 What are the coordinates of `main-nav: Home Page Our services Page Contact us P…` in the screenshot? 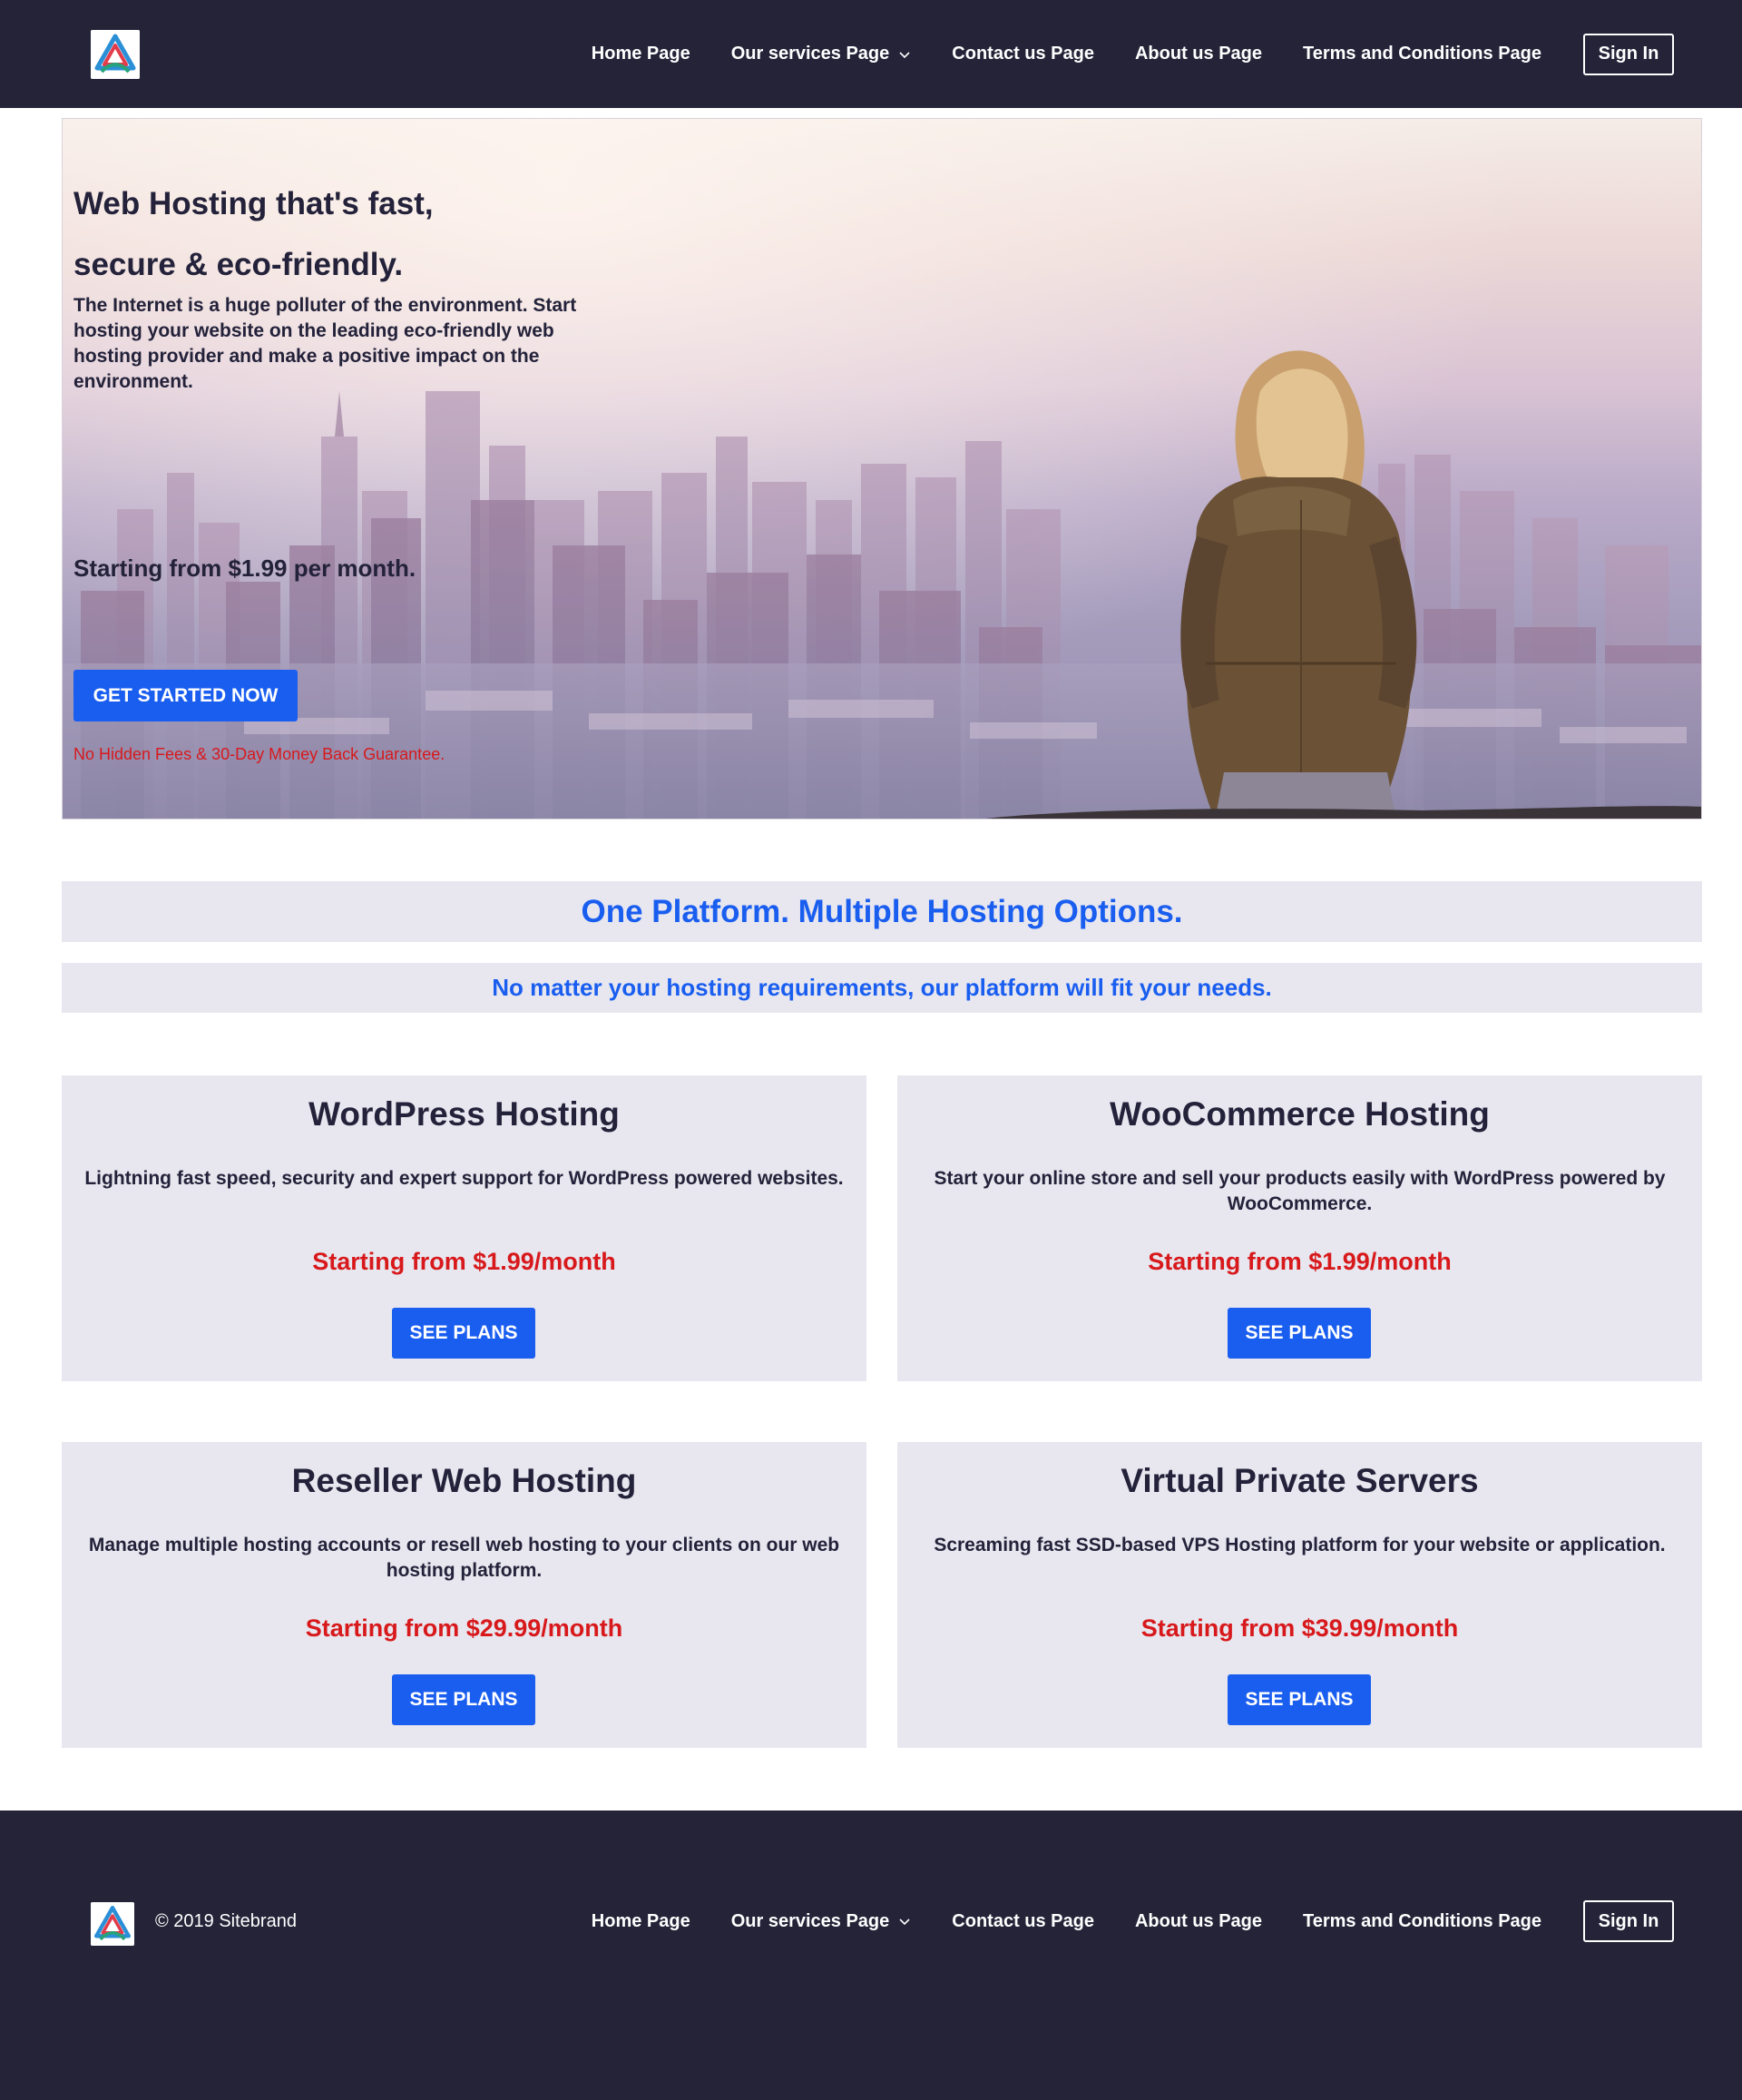 It's located at (1133, 54).